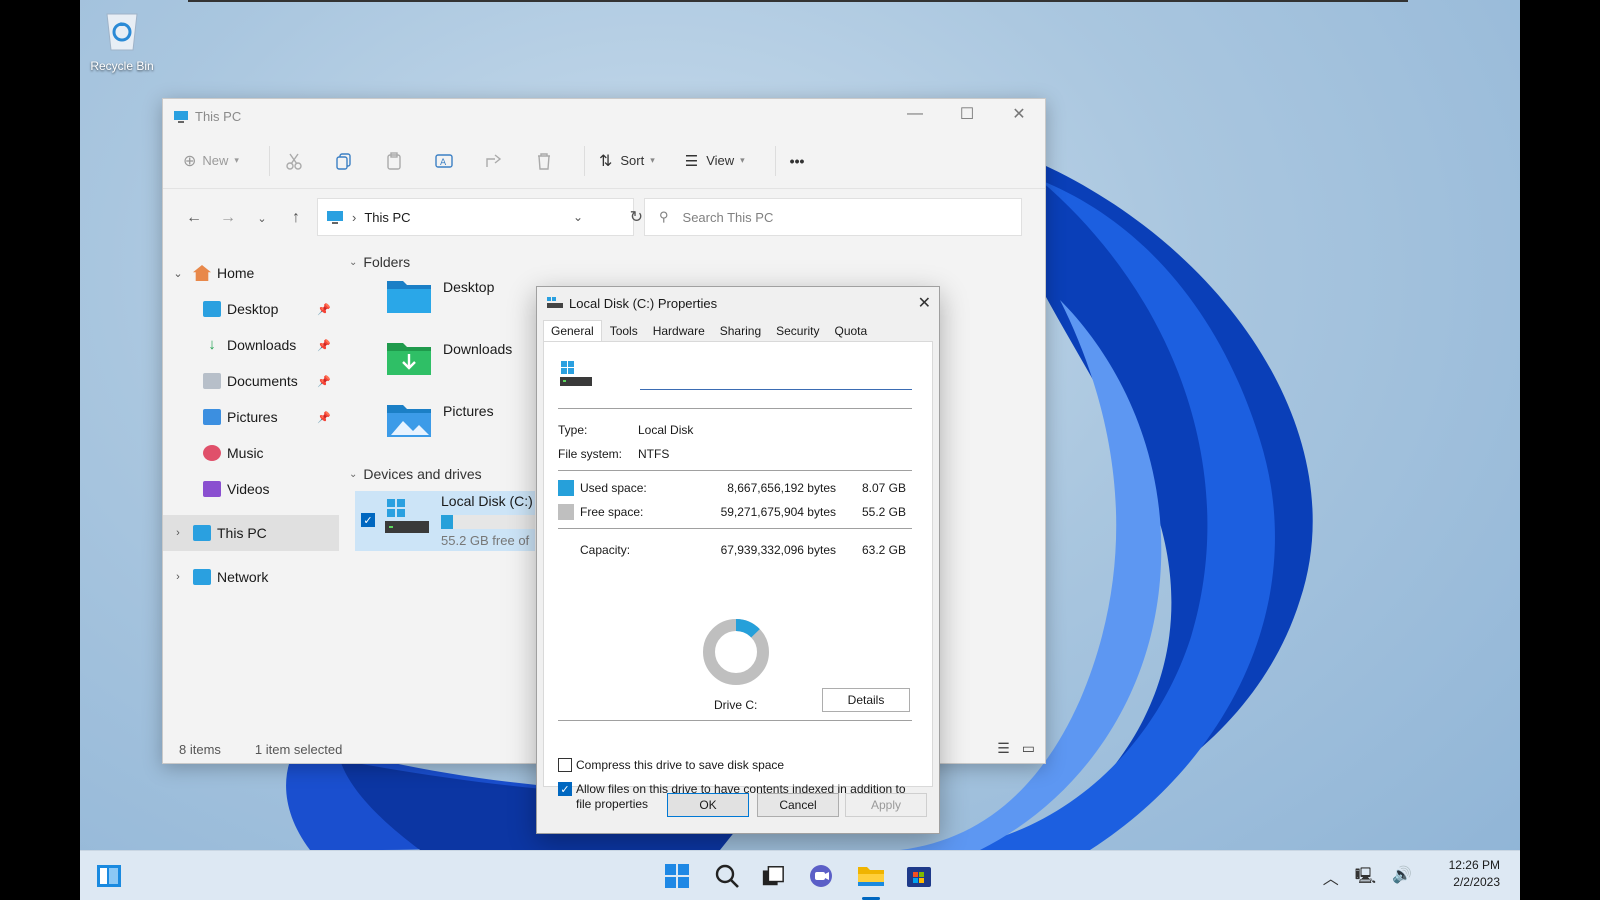  What do you see at coordinates (715, 161) in the screenshot?
I see `view-button: ☰ View ▾` at bounding box center [715, 161].